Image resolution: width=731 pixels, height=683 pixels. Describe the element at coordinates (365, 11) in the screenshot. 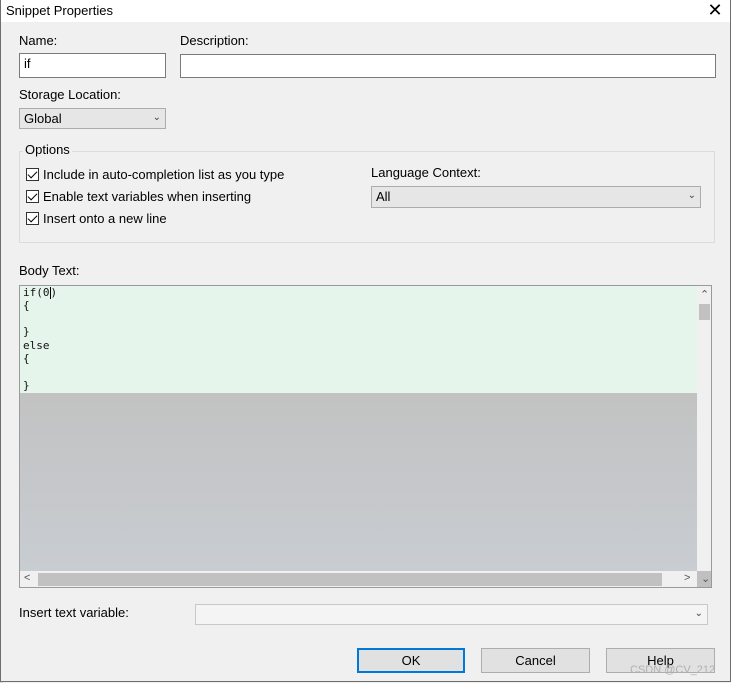

I see `title-bar: Snippet Properties ✕` at that location.